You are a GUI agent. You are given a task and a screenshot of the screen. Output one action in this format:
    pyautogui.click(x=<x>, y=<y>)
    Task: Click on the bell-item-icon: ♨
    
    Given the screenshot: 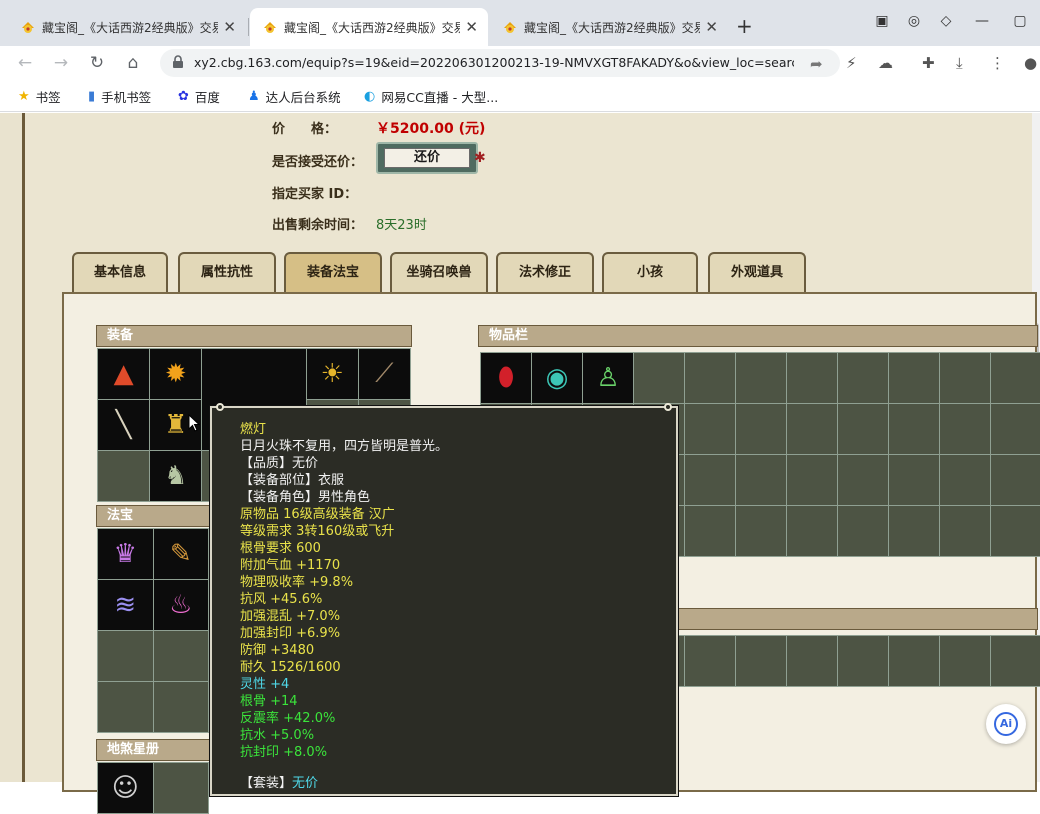 What is the action you would take?
    pyautogui.click(x=181, y=605)
    